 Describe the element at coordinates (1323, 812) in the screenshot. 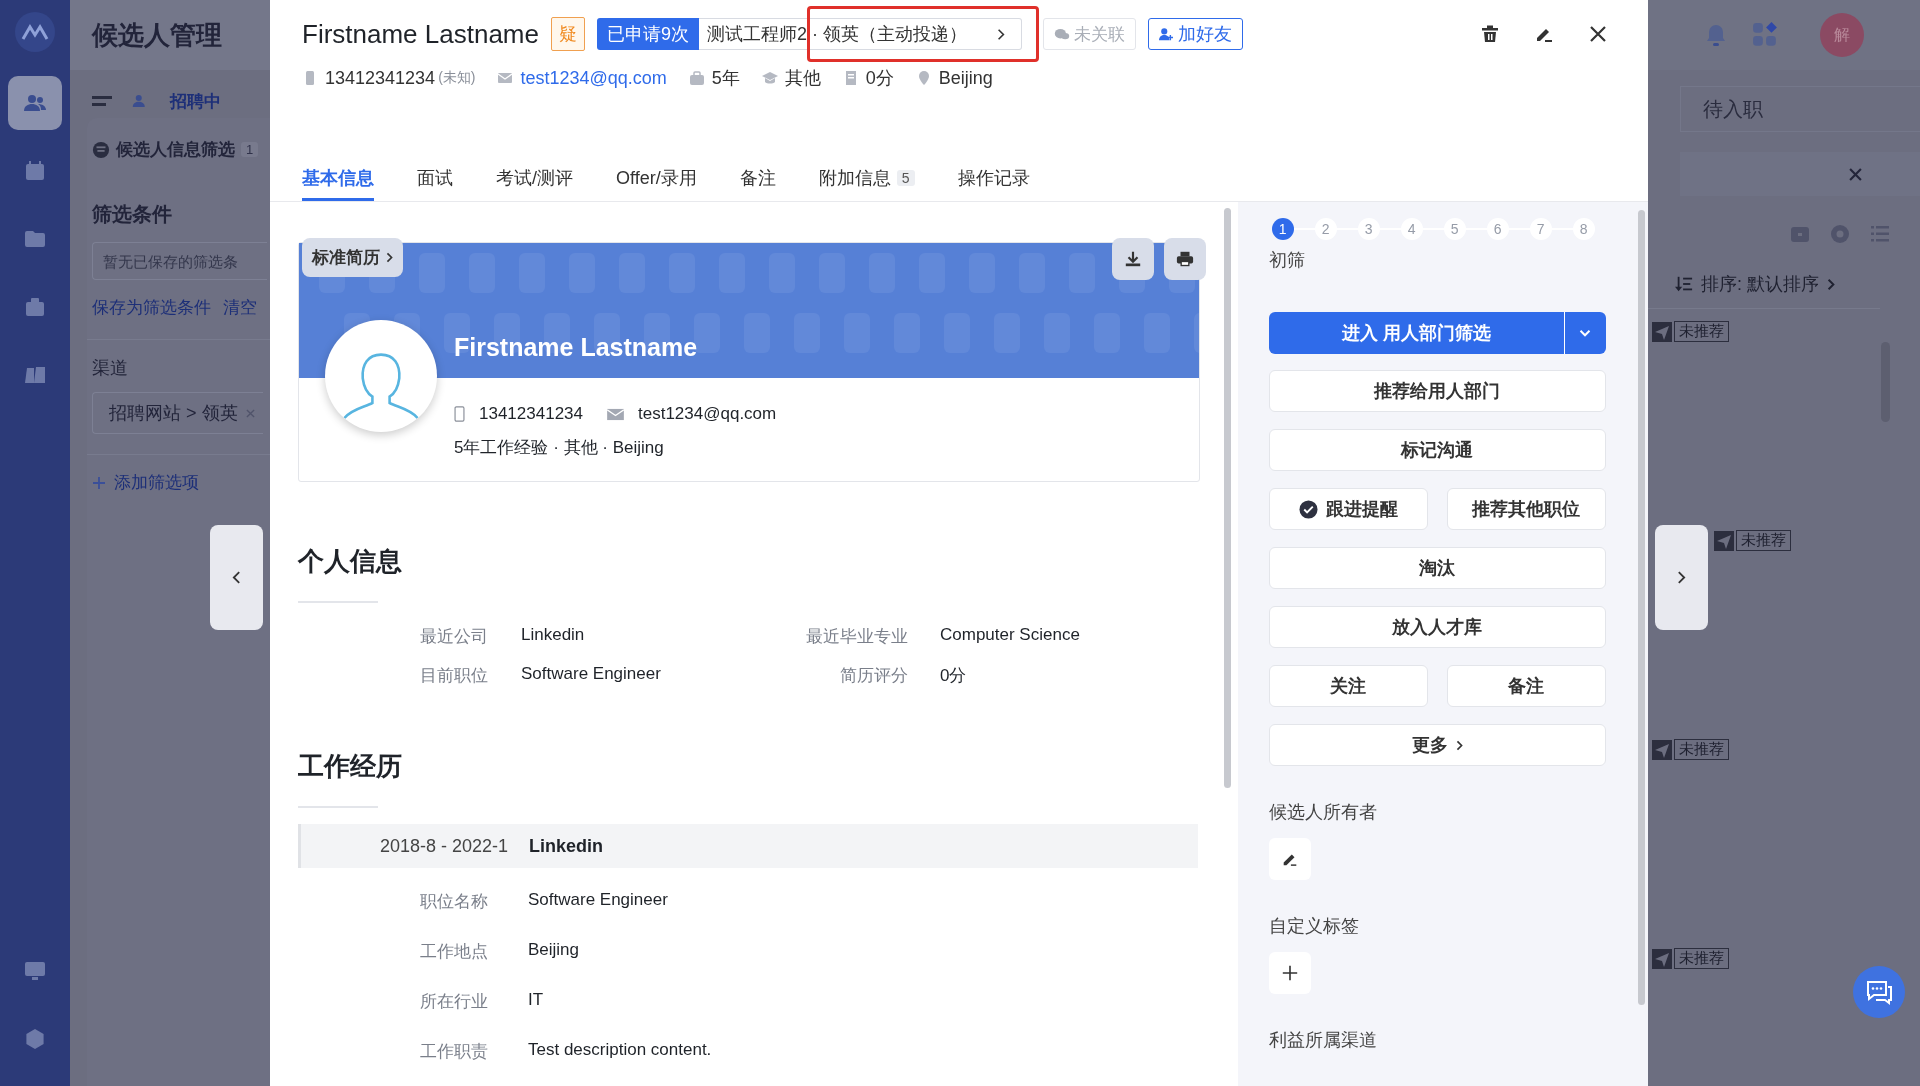

I see `section-label: 候选人所有者` at that location.